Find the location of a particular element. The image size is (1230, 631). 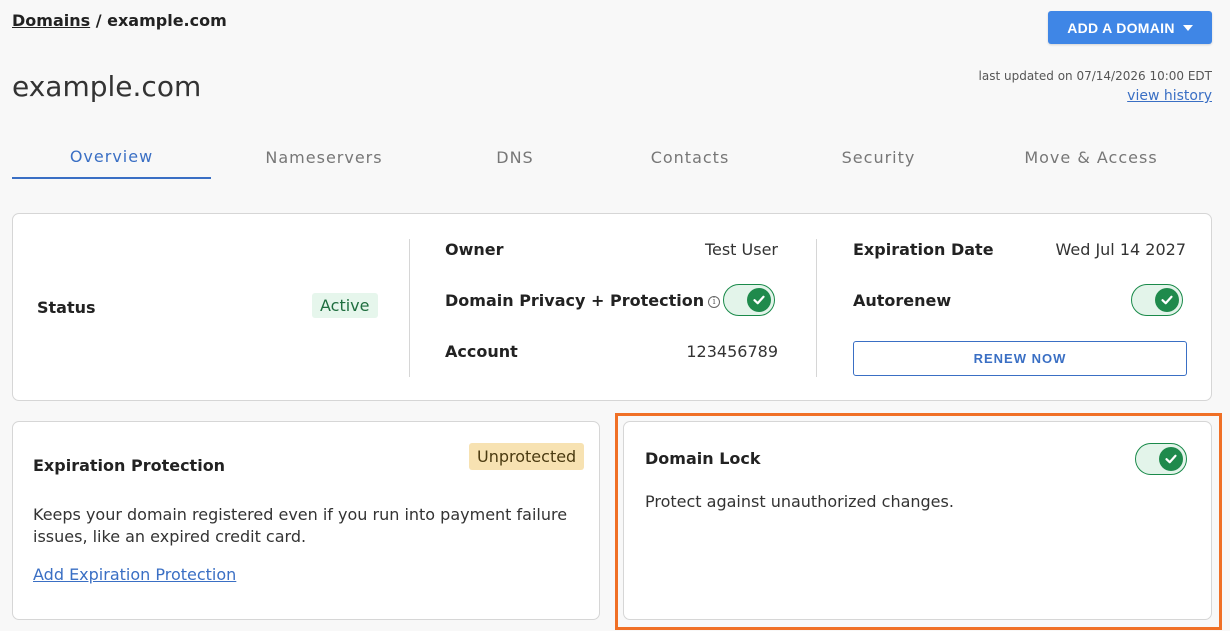

last-updated-text: last updated on 07/14/2026 10:00 EDT is located at coordinates (1095, 76).